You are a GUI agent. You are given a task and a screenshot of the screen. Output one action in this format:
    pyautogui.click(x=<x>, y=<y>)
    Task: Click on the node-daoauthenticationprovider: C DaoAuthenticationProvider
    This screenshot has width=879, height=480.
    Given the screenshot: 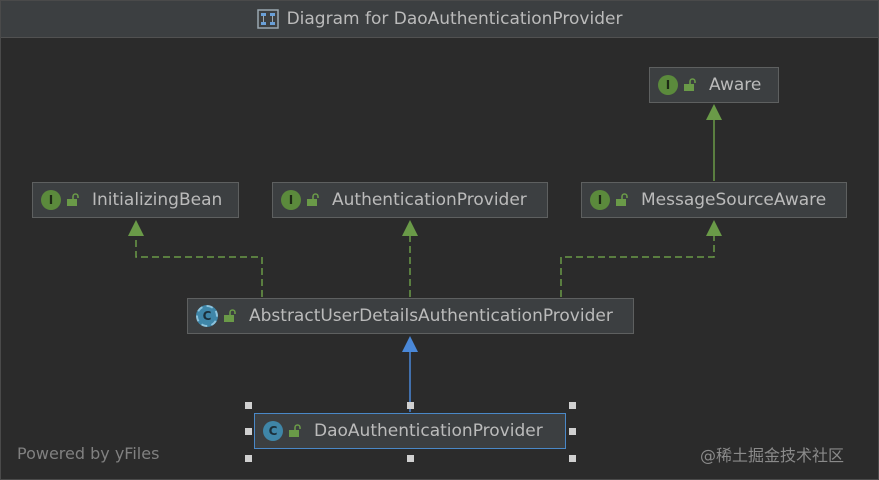 What is the action you would take?
    pyautogui.click(x=410, y=431)
    